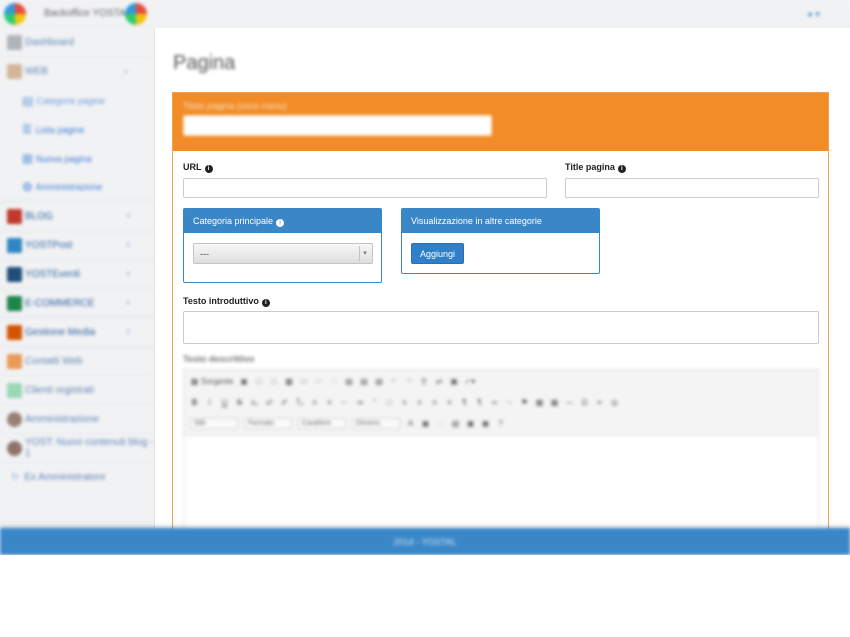 Image resolution: width=850 pixels, height=637 pixels. Describe the element at coordinates (70, 100) in the screenshot. I see `sidebar-subitem-label: Categorie pagine` at that location.